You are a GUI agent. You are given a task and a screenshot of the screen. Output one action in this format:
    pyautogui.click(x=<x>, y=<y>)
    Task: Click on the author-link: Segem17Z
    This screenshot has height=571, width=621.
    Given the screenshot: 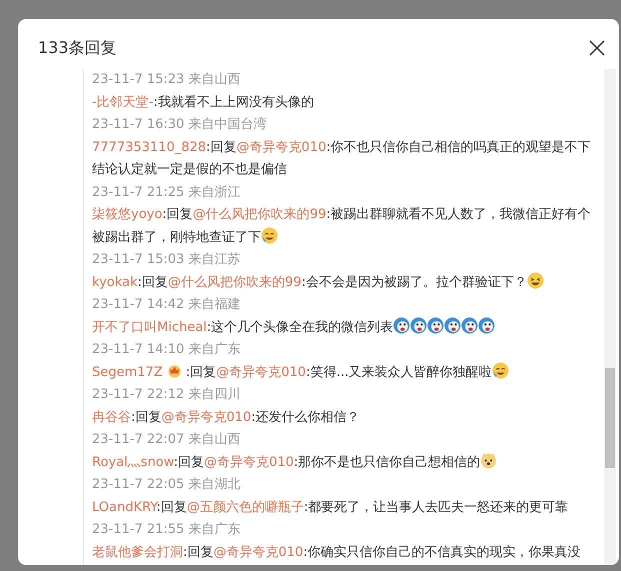 What is the action you would take?
    pyautogui.click(x=127, y=372)
    